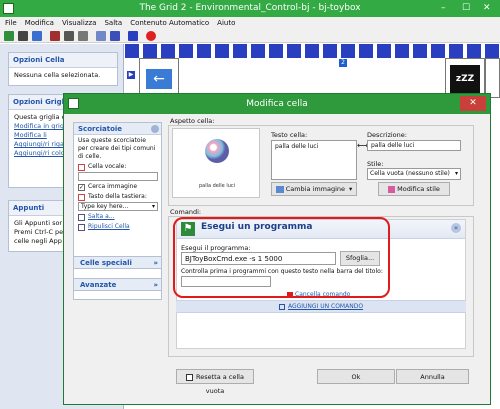  I want to click on style-label: Stile:, so click(375, 164).